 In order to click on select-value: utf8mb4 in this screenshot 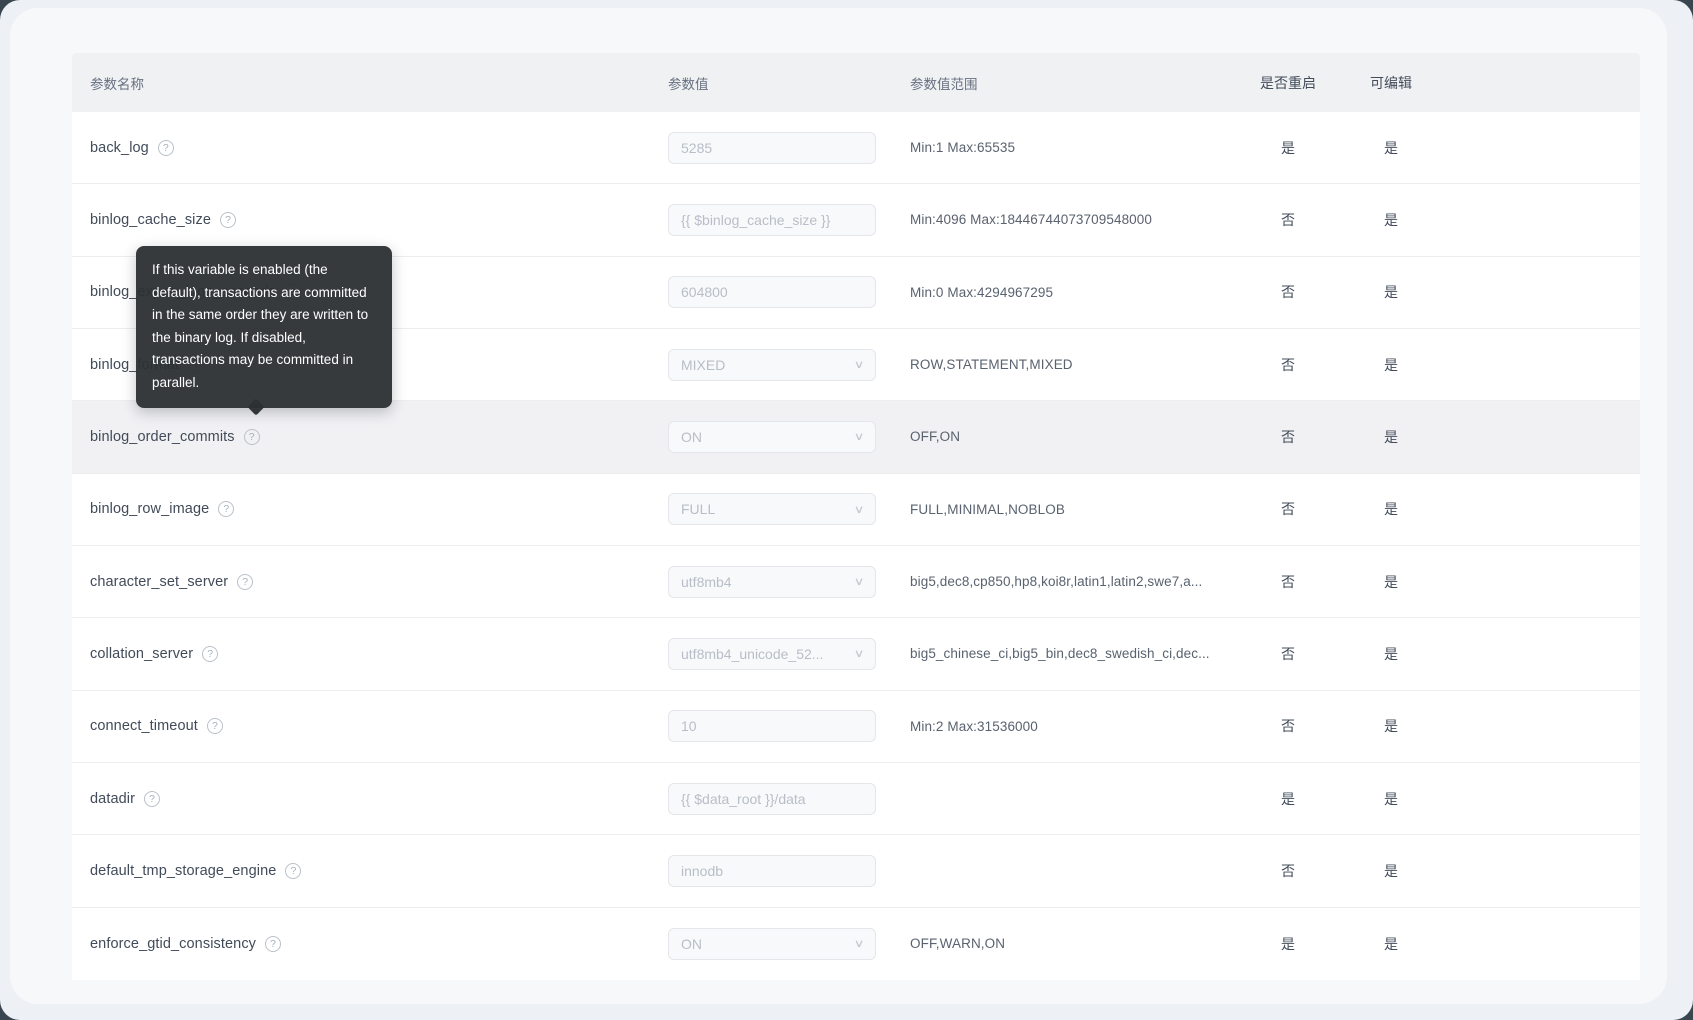, I will do `click(706, 581)`.